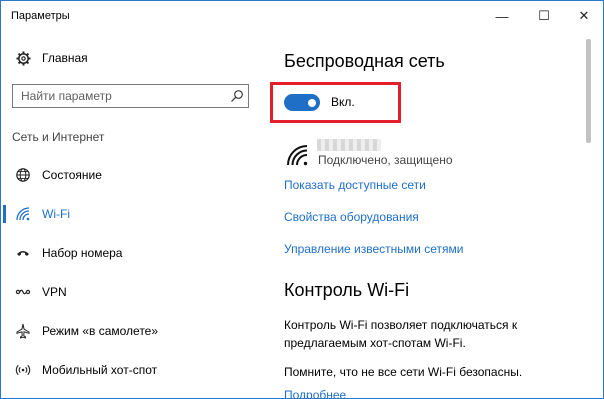 This screenshot has height=399, width=604. Describe the element at coordinates (312, 102) in the screenshot. I see `toggle-knob` at that location.